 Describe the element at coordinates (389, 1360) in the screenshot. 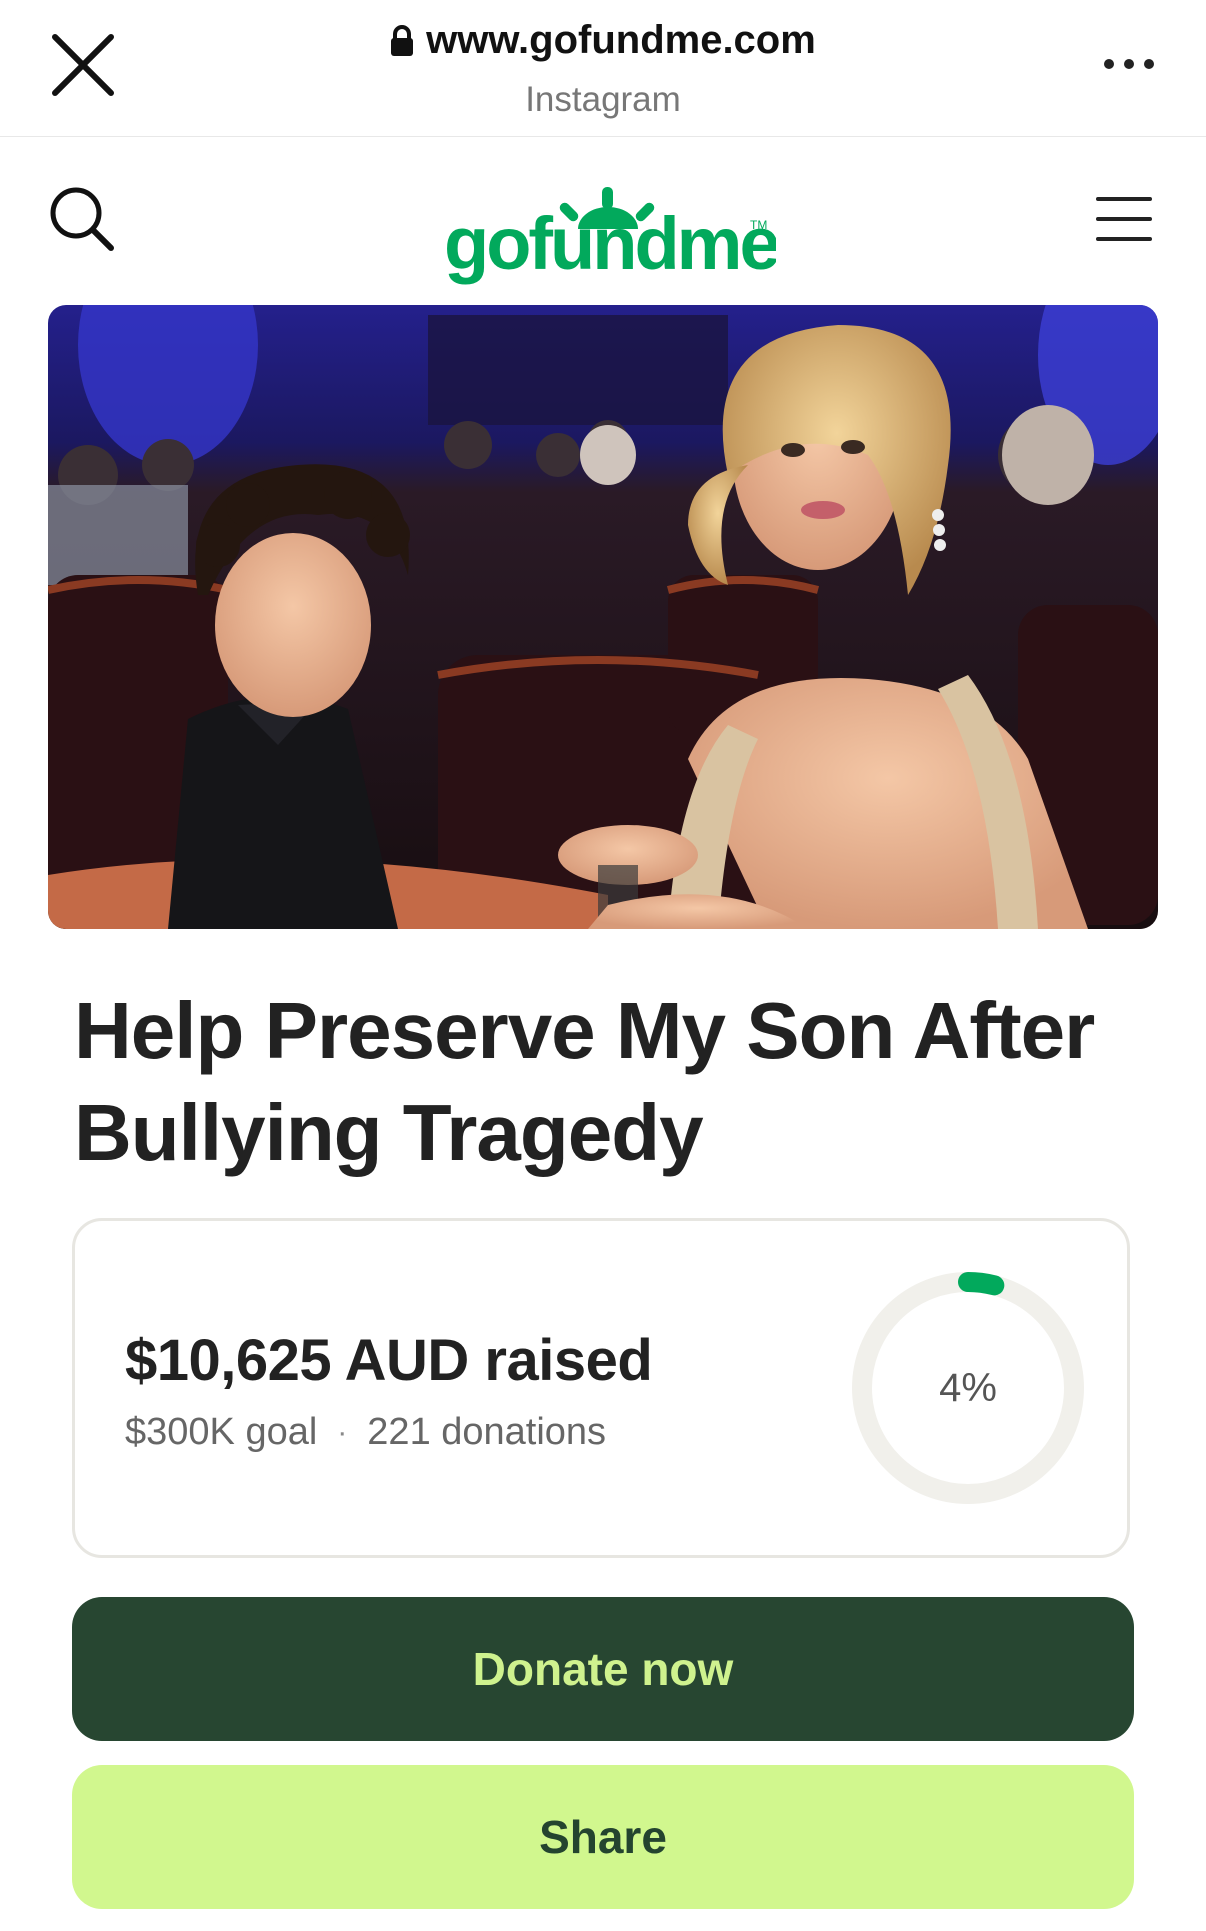

I see `amount-raised: $10,625 AUD raised` at that location.